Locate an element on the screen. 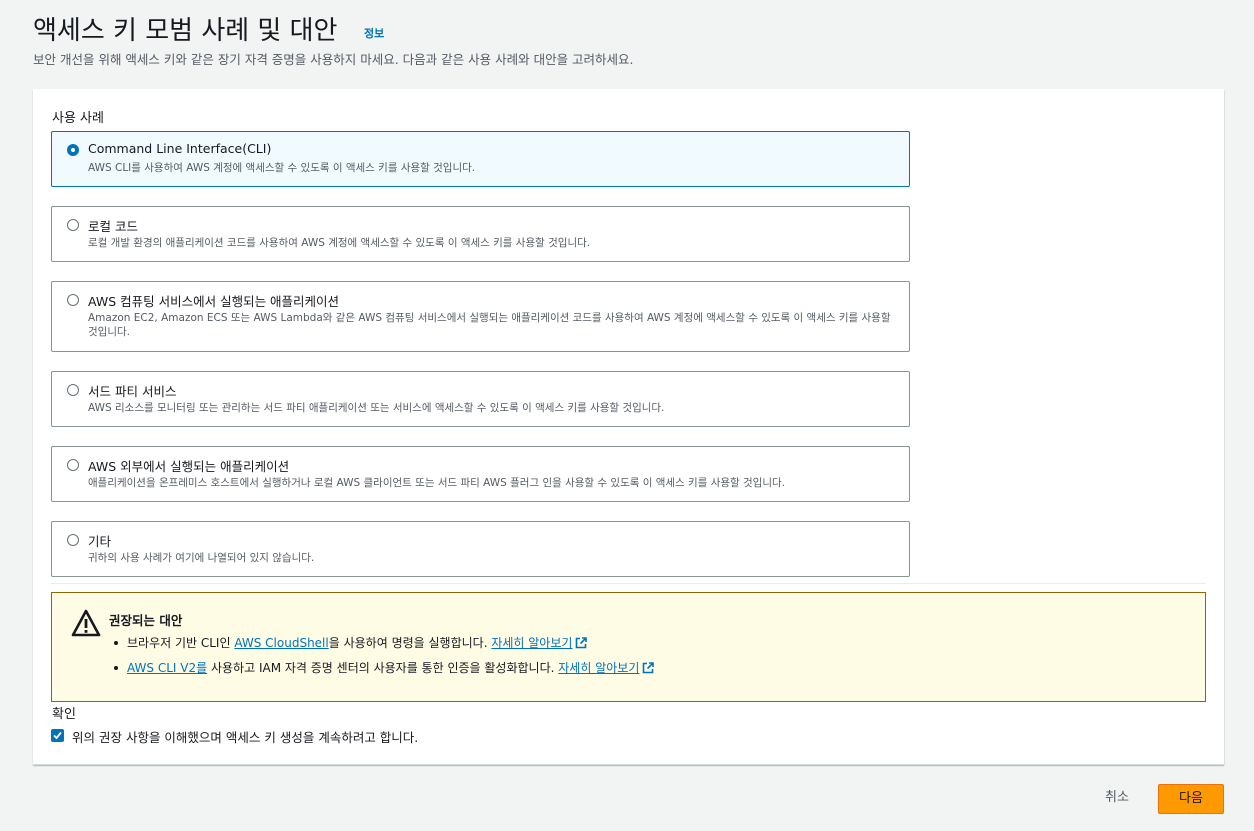  option-title: Command Line Interface(CLI) is located at coordinates (180, 148).